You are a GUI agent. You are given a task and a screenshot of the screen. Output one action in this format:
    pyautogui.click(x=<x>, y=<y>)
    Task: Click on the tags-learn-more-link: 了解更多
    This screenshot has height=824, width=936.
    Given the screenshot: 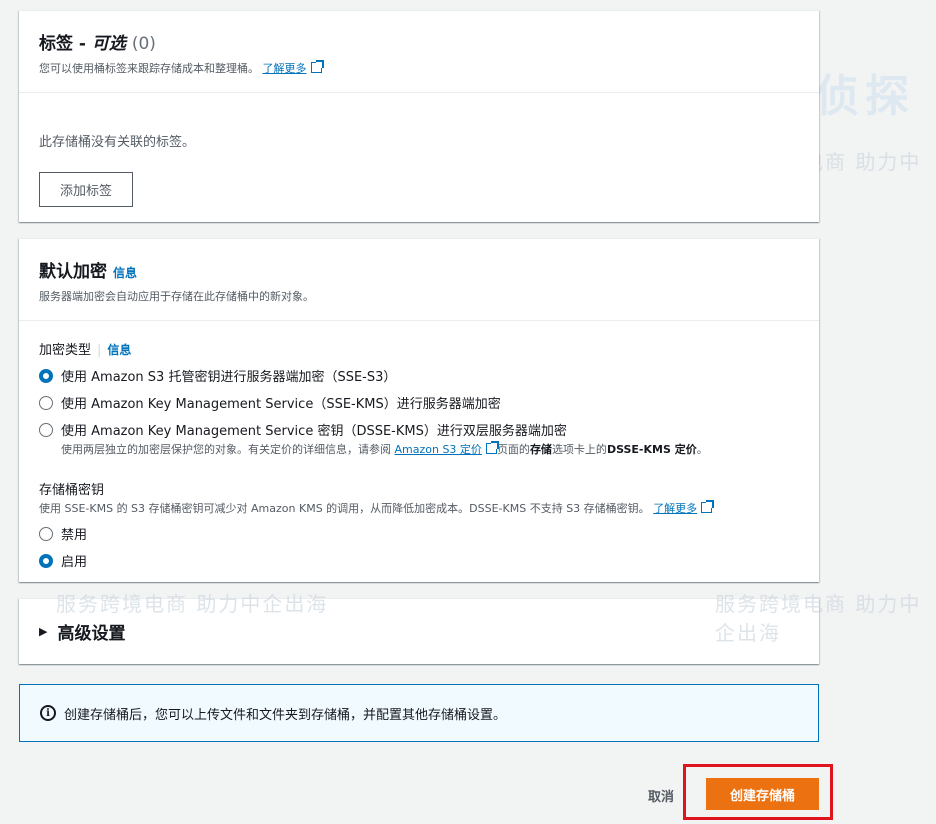 What is the action you would take?
    pyautogui.click(x=285, y=68)
    